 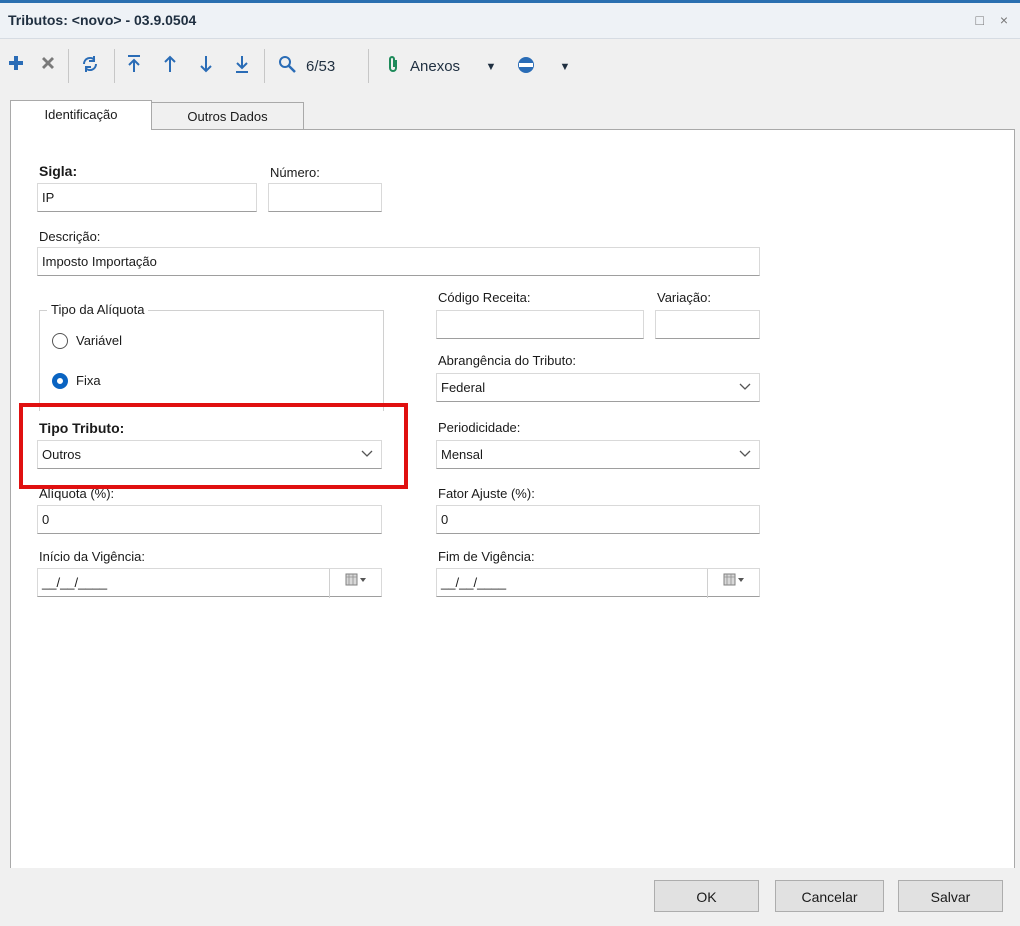 I want to click on abrangencia-label: Abrangência do Tributo:, so click(x=507, y=360).